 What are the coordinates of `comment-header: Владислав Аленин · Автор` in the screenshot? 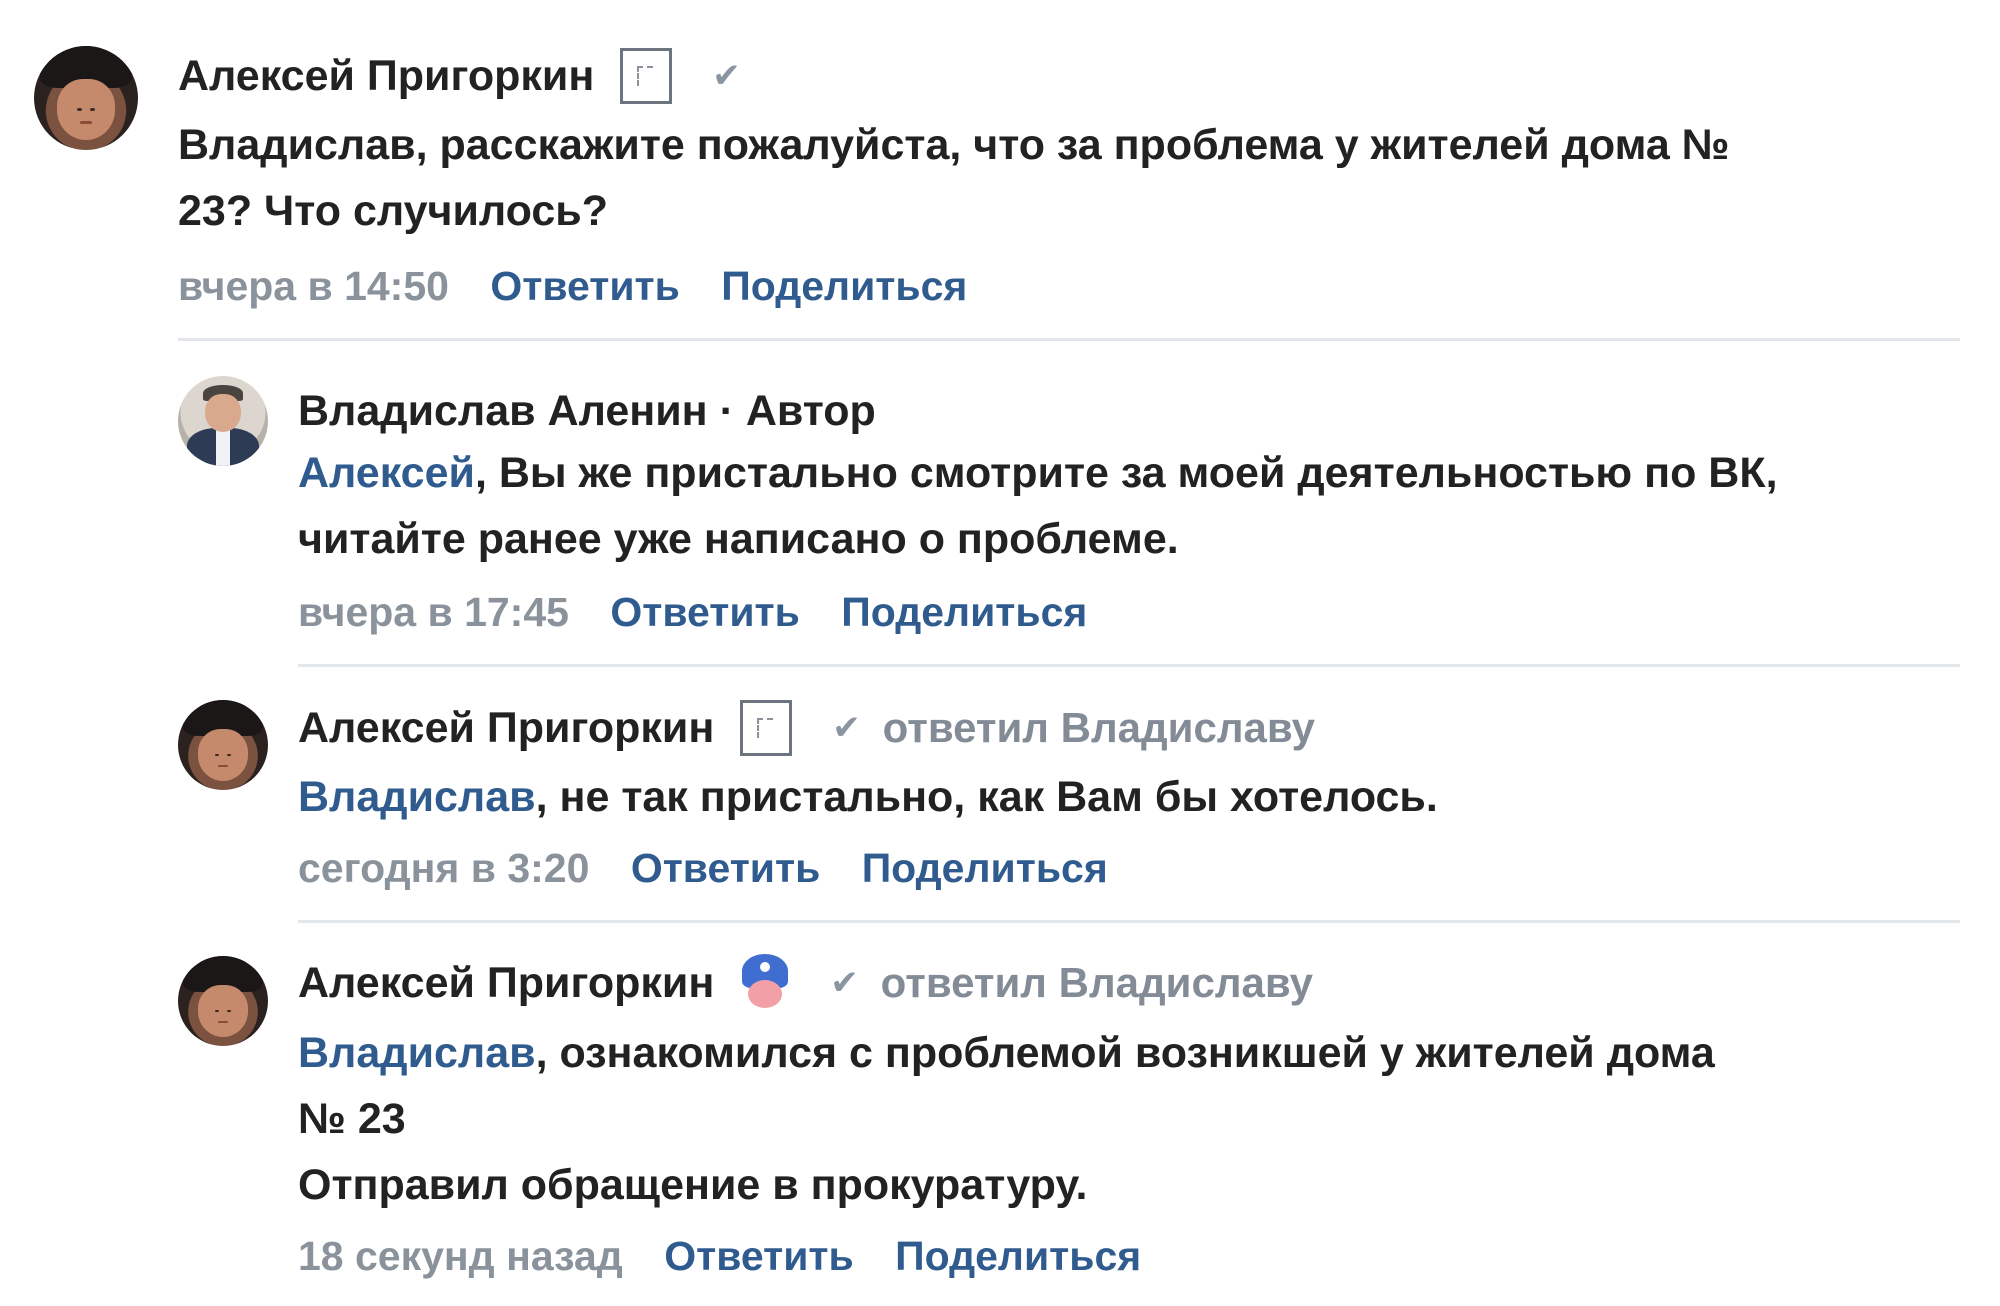 It's located at (587, 410).